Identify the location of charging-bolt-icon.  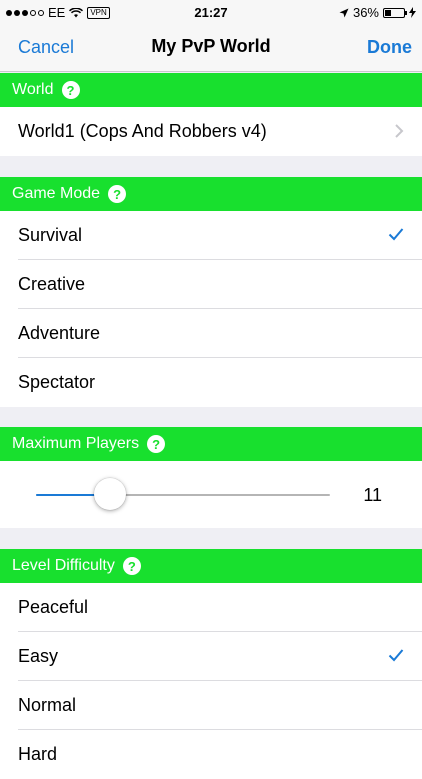
(412, 12).